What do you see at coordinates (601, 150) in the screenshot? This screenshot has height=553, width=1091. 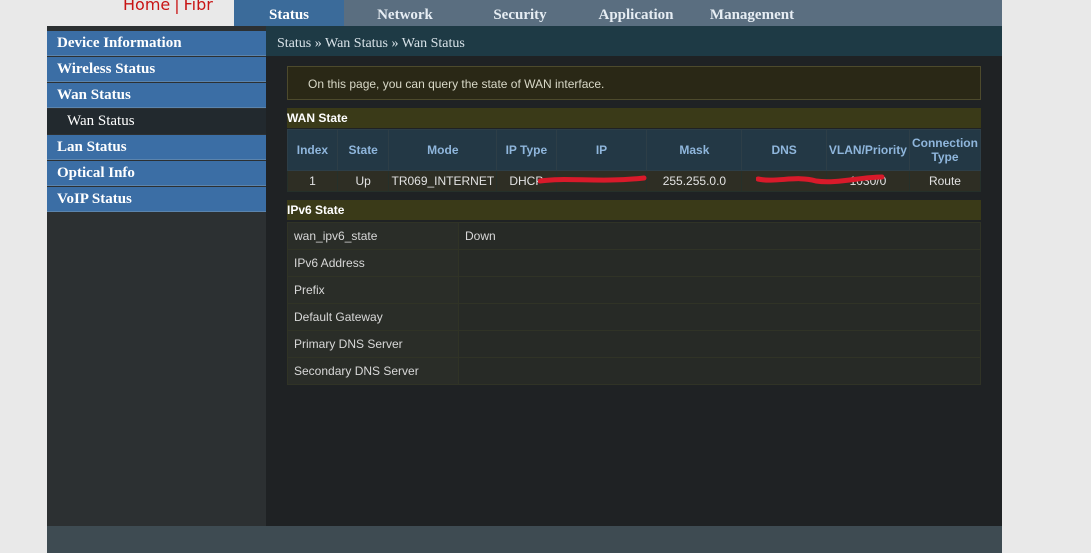 I see `col-ip: IP` at bounding box center [601, 150].